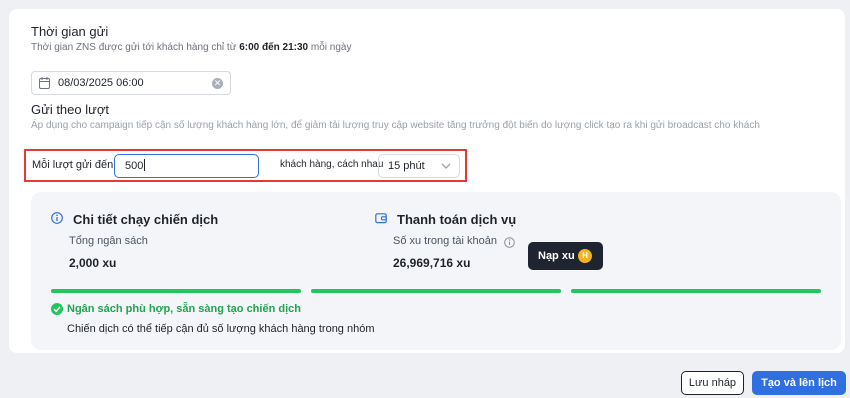  What do you see at coordinates (101, 83) in the screenshot?
I see `datetime-value: 08/03/2025 06:00` at bounding box center [101, 83].